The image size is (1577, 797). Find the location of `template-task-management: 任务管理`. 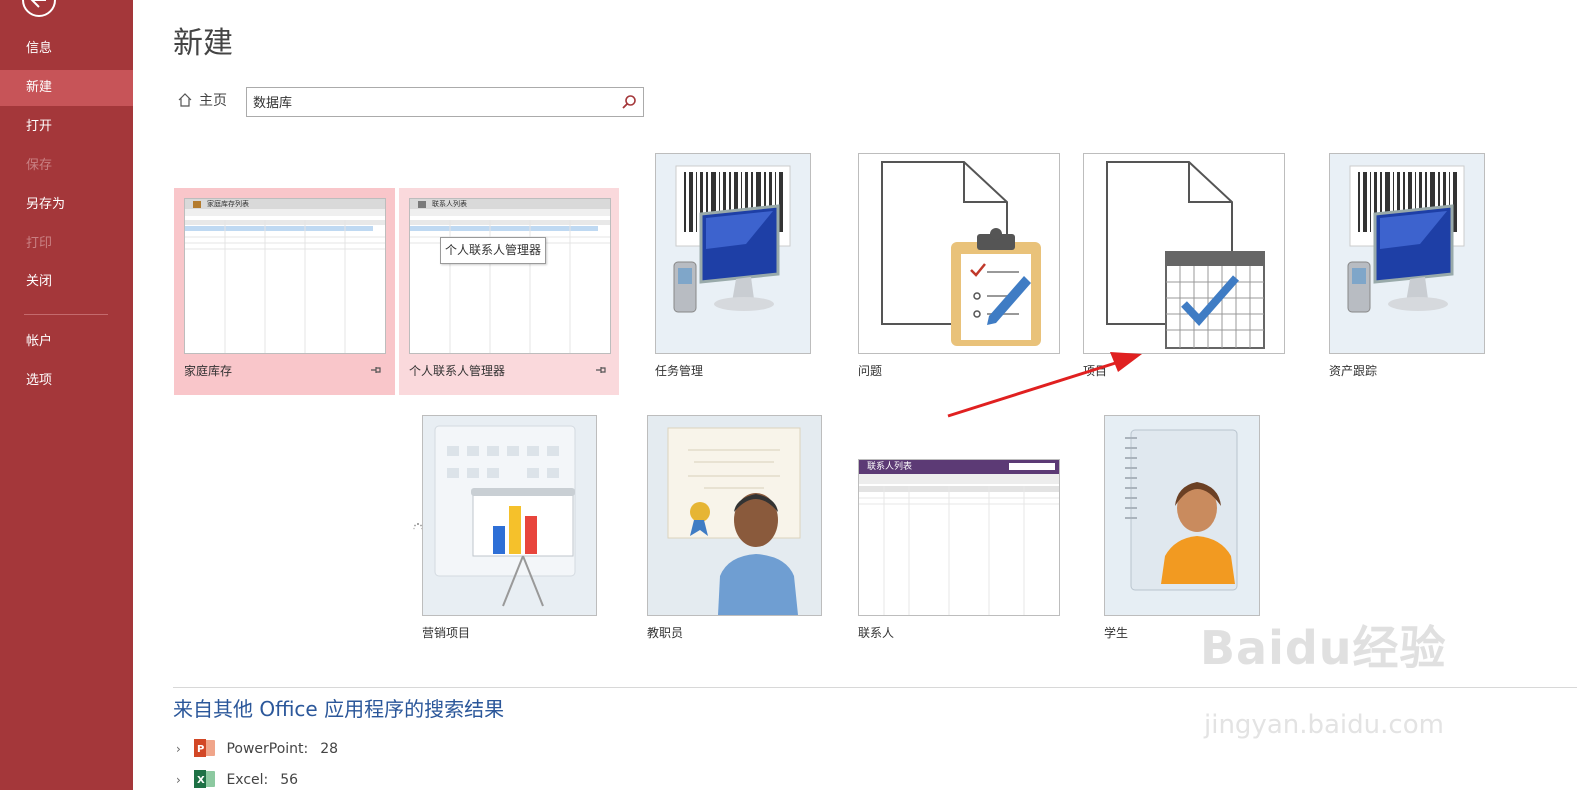

template-task-management: 任务管理 is located at coordinates (732, 269).